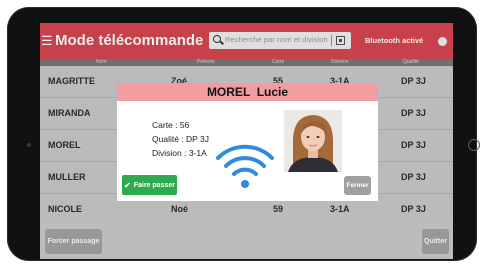  Describe the element at coordinates (313, 141) in the screenshot. I see `student-photo` at that location.